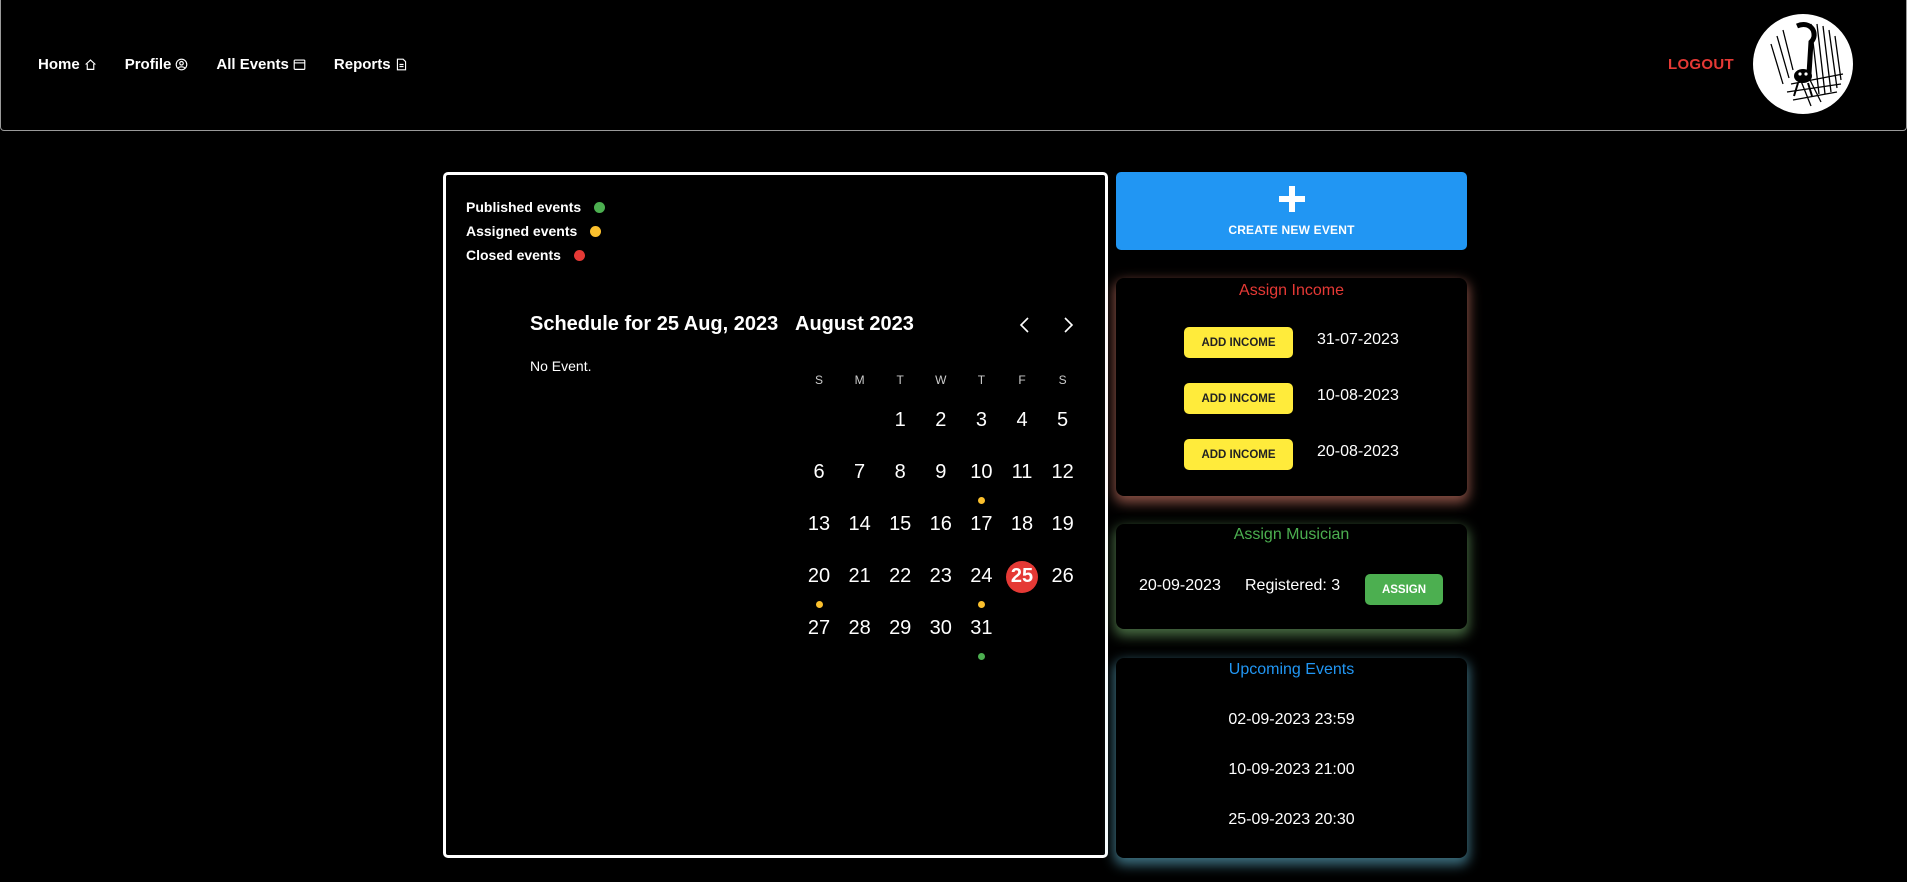 This screenshot has height=882, width=1907. Describe the element at coordinates (535, 231) in the screenshot. I see `legend-assigned: Assigned events` at that location.